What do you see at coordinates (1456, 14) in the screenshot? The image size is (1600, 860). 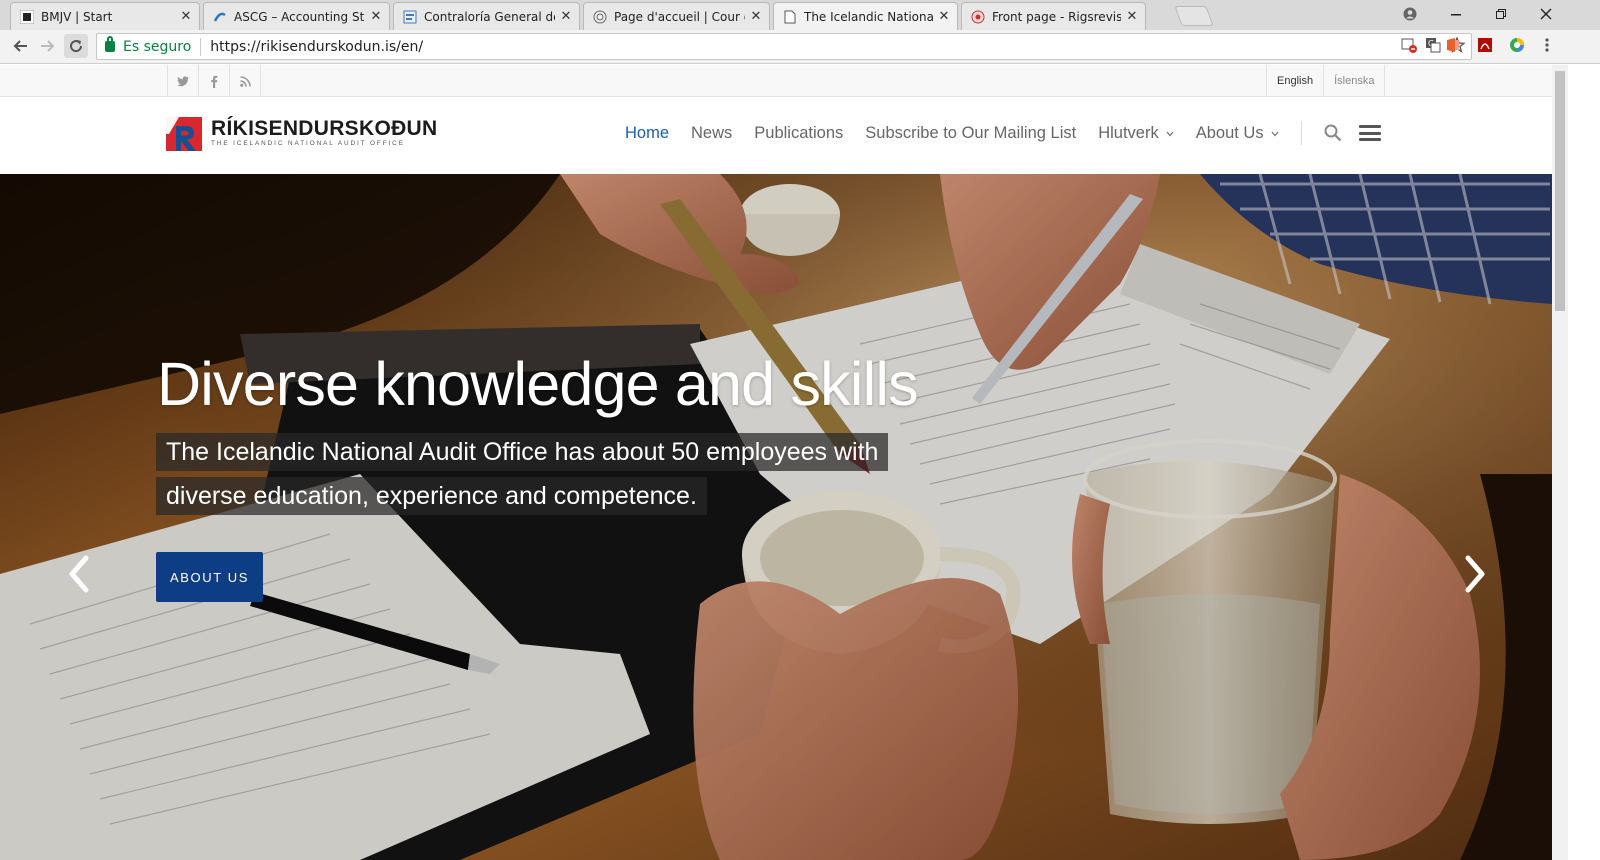 I see `minimize-window-icon` at bounding box center [1456, 14].